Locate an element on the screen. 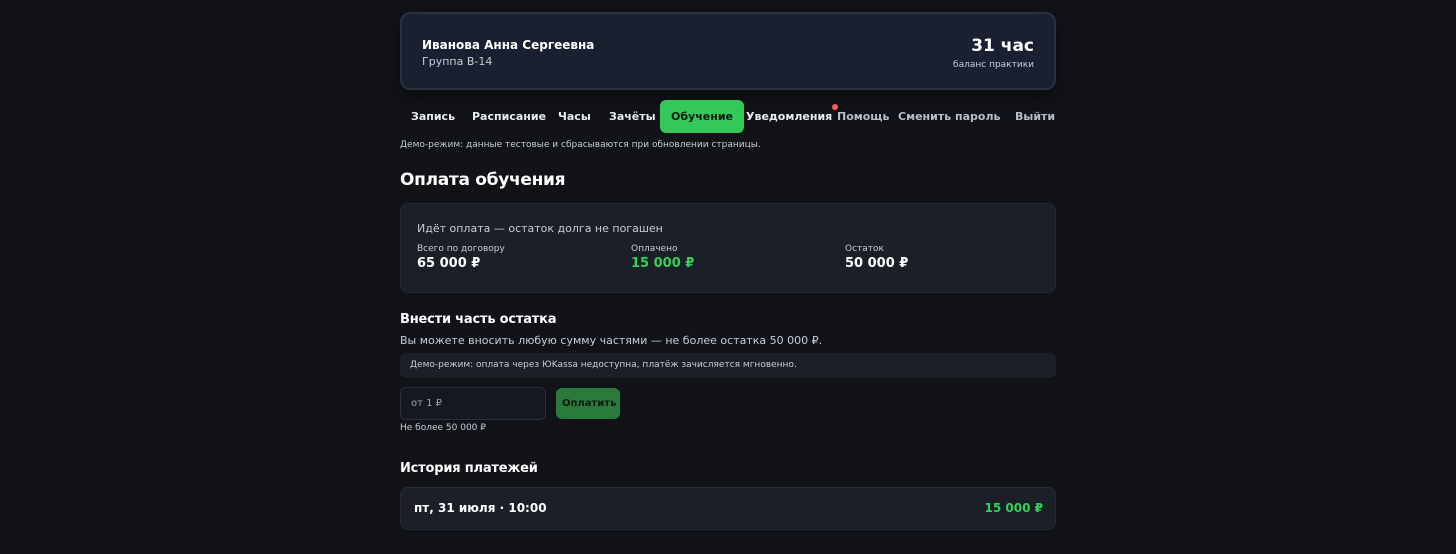 The image size is (1456, 554). hours-balance: 31 час is located at coordinates (1002, 46).